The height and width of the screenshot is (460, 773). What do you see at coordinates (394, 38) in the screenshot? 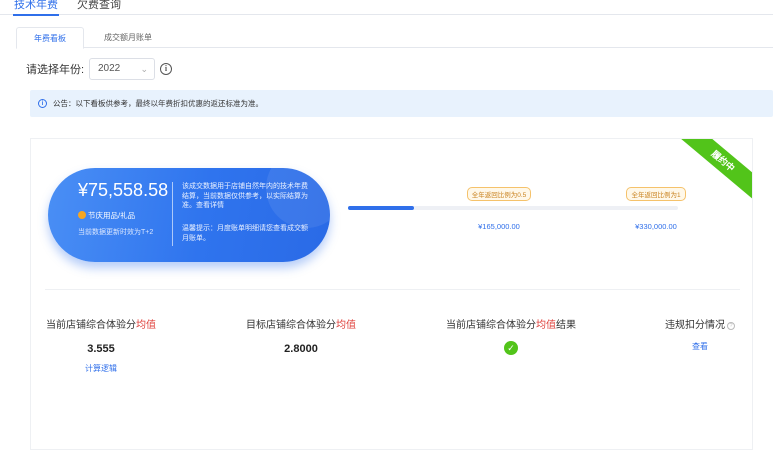
I see `sub-tab-bar: 年费看板 成交额月账单` at bounding box center [394, 38].